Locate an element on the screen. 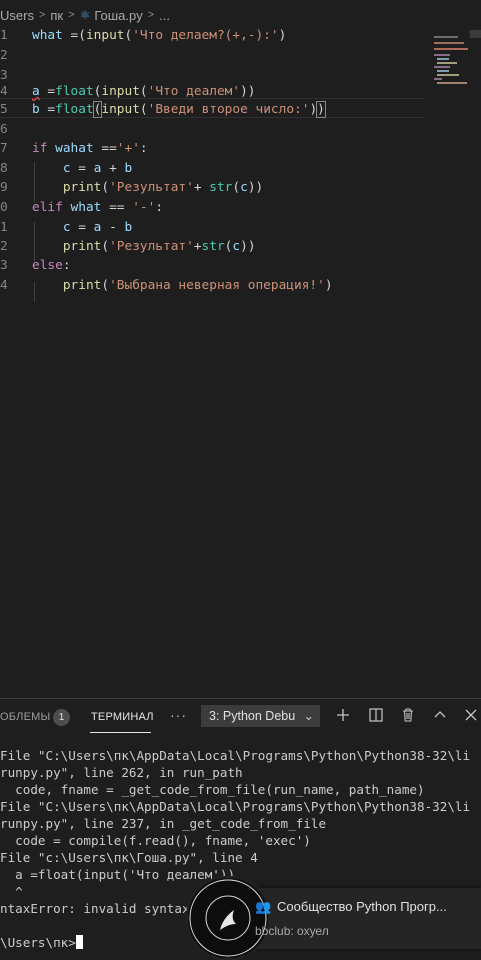 The width and height of the screenshot is (481, 960). code-line: 6 is located at coordinates (5, 130).